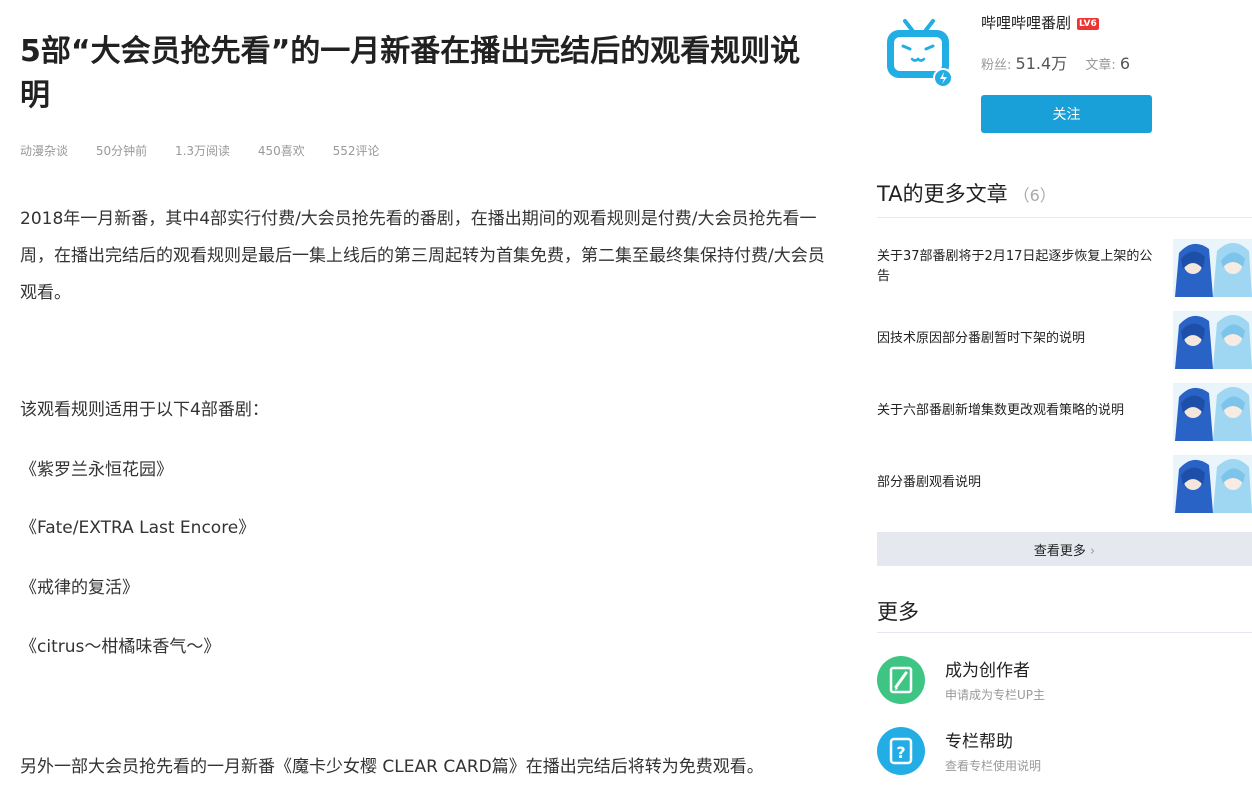 The image size is (1252, 811). Describe the element at coordinates (1019, 339) in the screenshot. I see `article-list-title: 因技术原因部分番剧暂时下架的说明` at that location.